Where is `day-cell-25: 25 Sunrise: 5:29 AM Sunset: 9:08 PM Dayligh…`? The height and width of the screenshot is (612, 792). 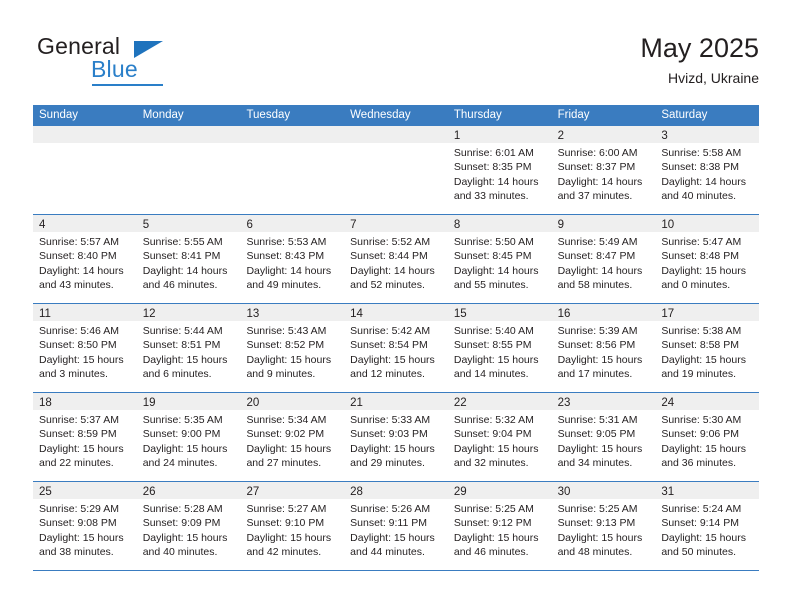
day-cell-25: 25 Sunrise: 5:29 AM Sunset: 9:08 PM Dayligh… is located at coordinates (85, 526).